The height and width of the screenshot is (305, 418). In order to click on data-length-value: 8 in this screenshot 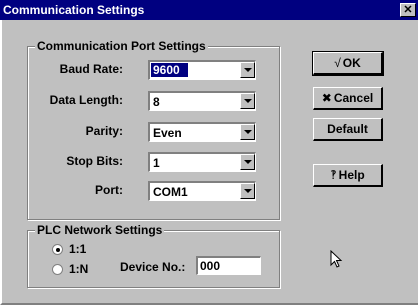, I will do `click(156, 102)`.